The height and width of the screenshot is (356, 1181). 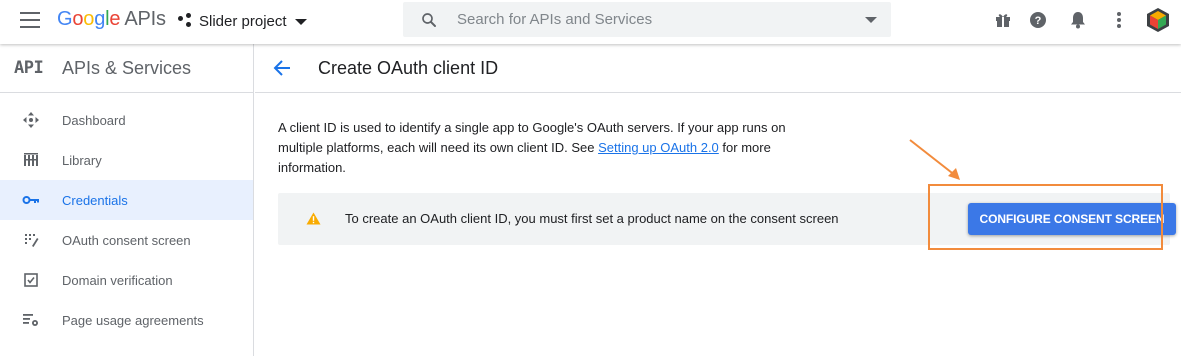 I want to click on sidebar-item-label: Credentials, so click(x=95, y=200).